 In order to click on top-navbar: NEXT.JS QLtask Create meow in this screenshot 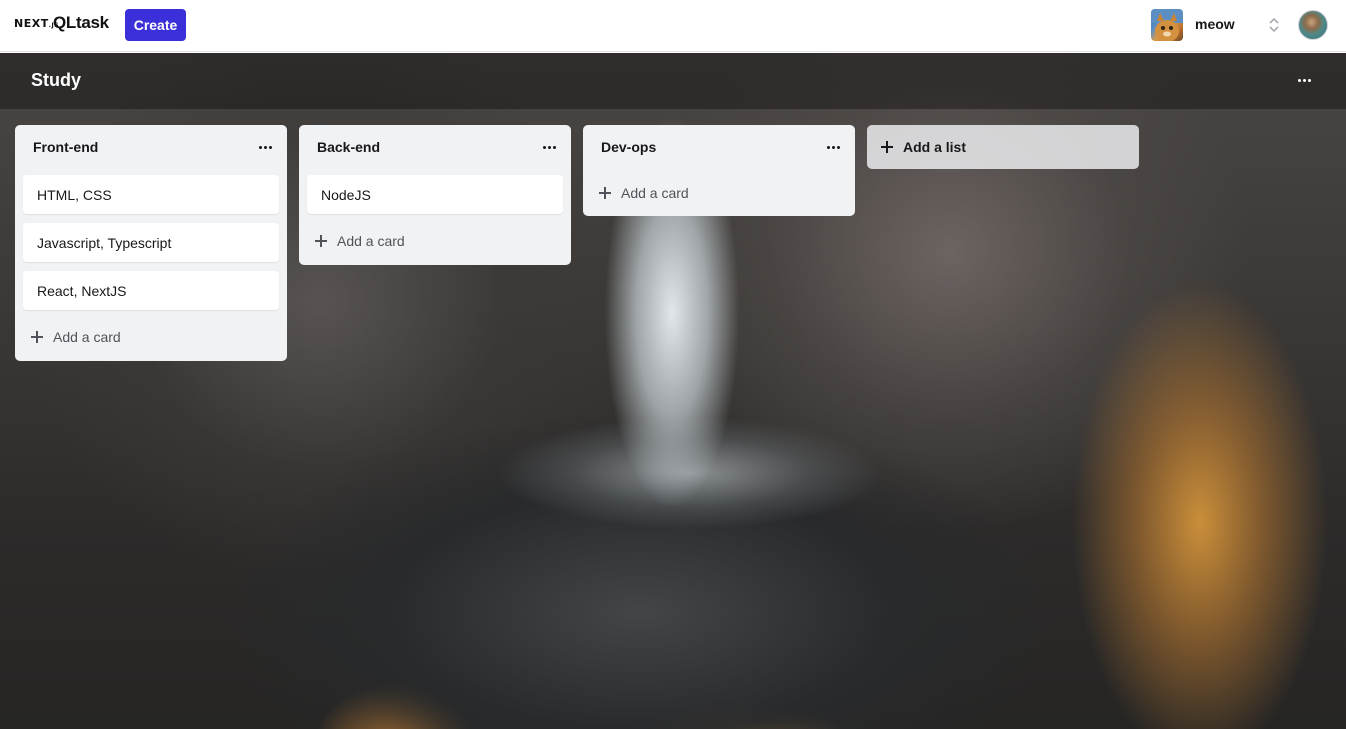, I will do `click(673, 26)`.